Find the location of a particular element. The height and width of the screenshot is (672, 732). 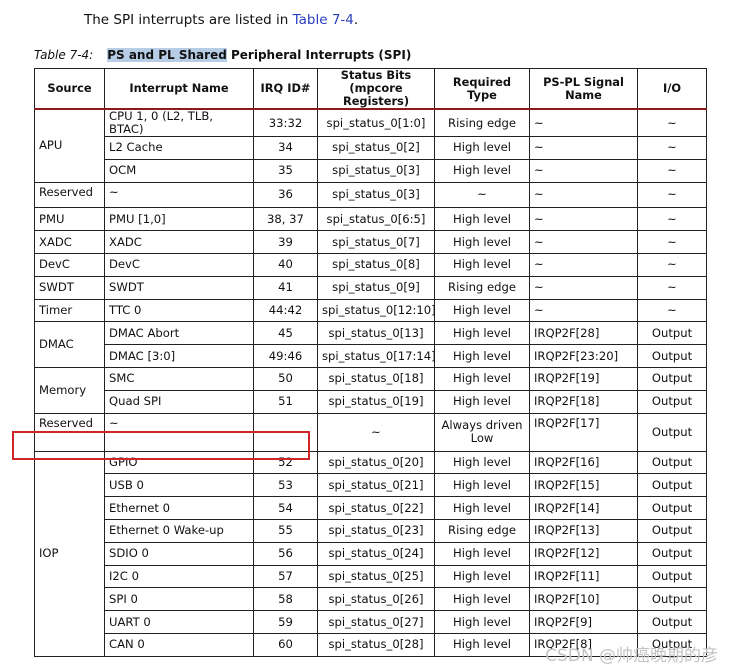

signal-name-cell: IRQP2F[16] is located at coordinates (583, 462).